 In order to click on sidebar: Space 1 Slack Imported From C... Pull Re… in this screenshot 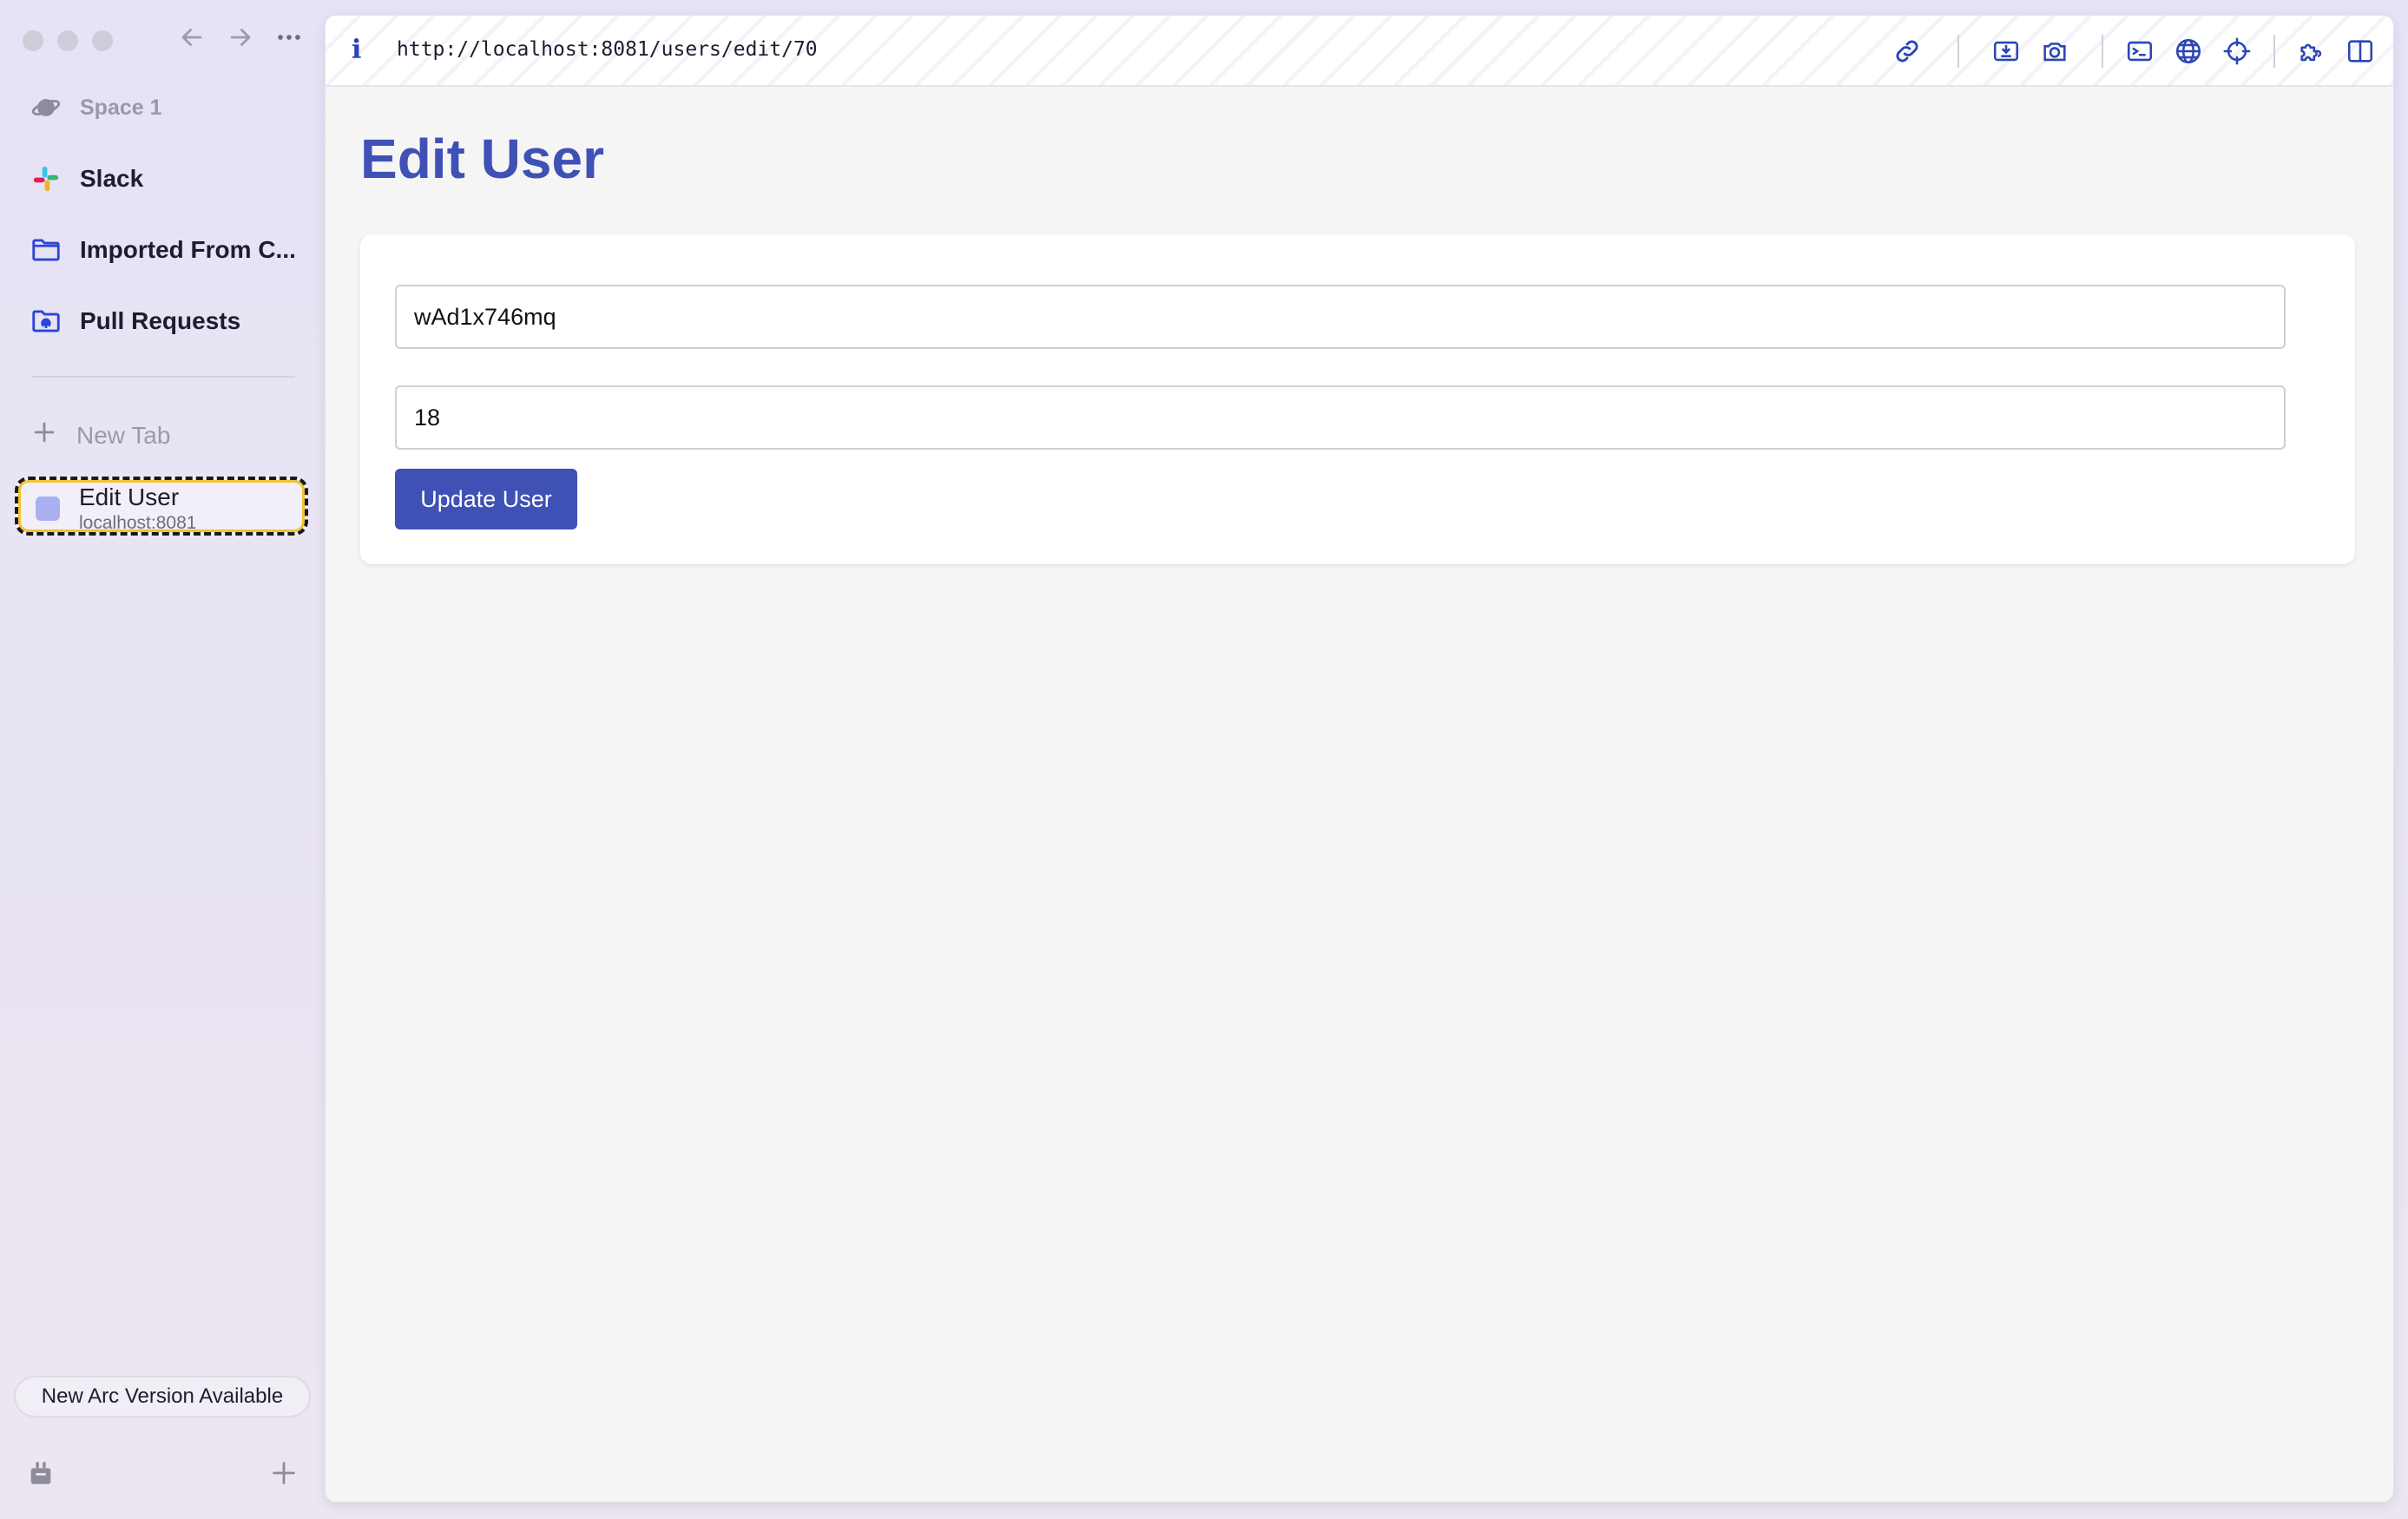, I will do `click(162, 759)`.